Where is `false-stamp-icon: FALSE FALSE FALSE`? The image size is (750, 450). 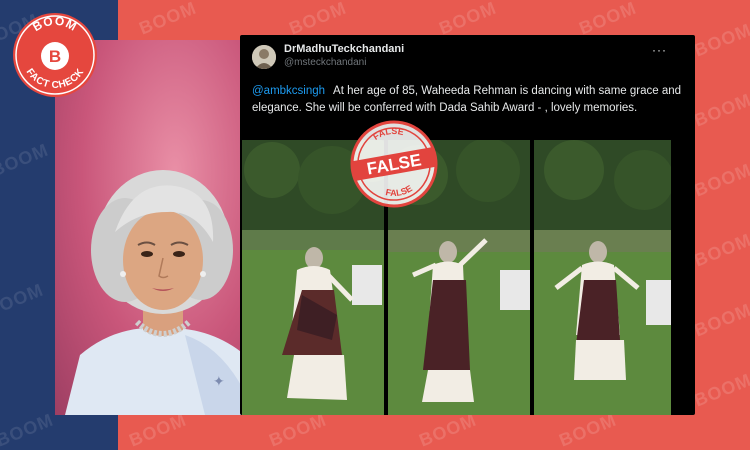 false-stamp-icon: FALSE FALSE FALSE is located at coordinates (394, 164).